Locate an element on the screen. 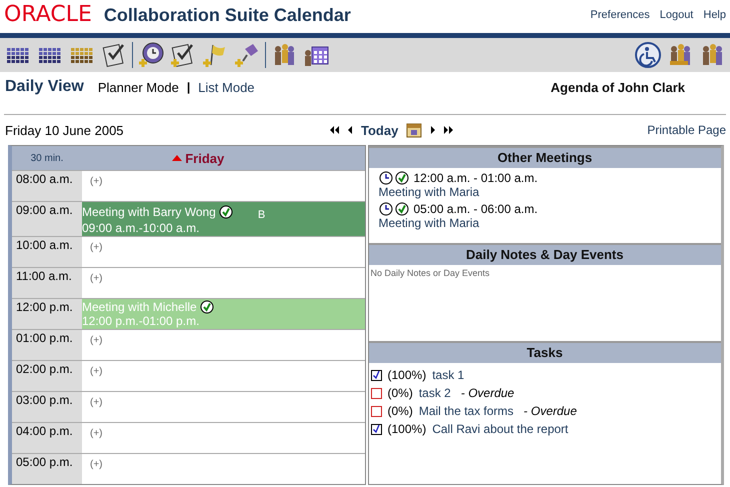 The image size is (730, 487). time-cell-text: 04:00 p.m. is located at coordinates (44, 431).